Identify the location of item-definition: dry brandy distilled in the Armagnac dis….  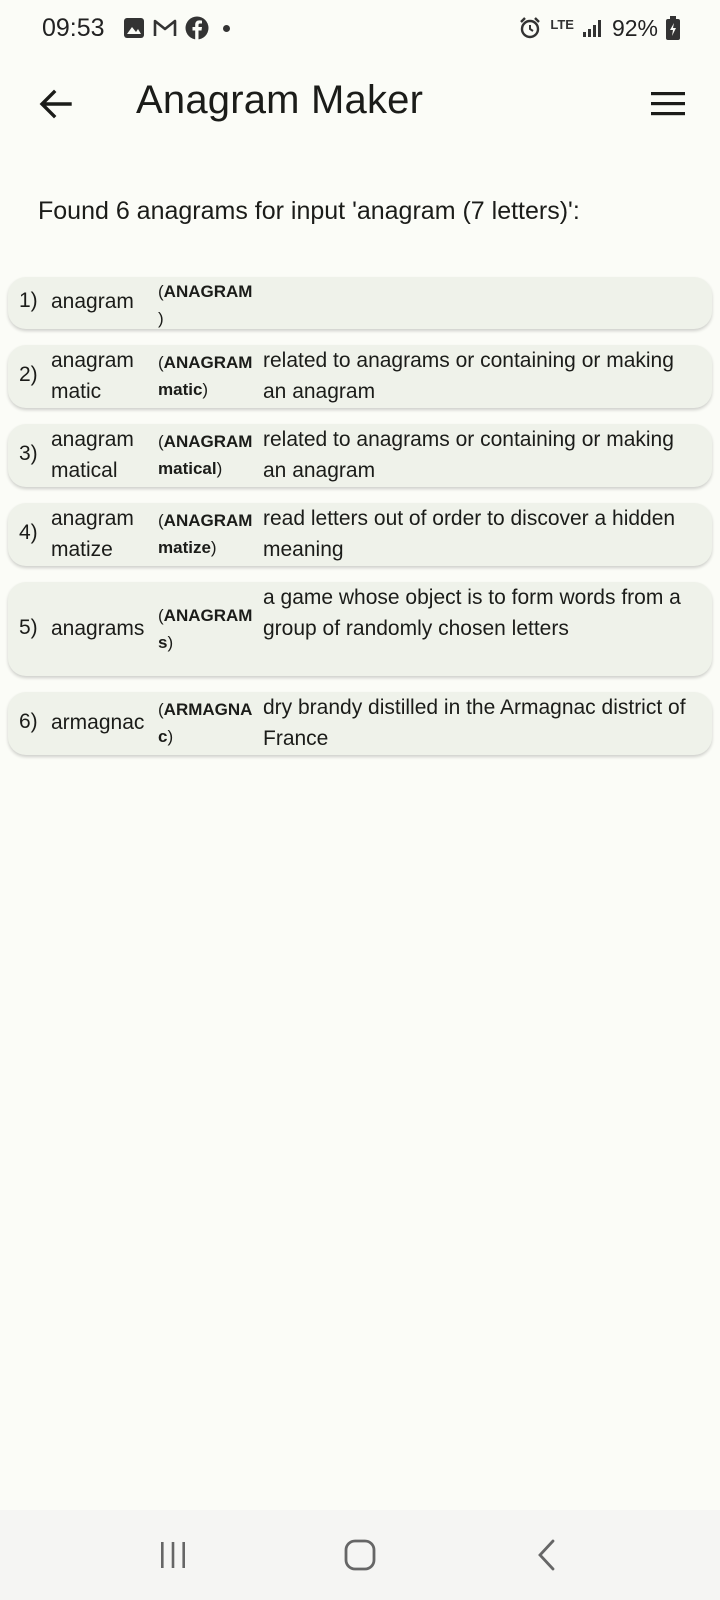
(474, 723).